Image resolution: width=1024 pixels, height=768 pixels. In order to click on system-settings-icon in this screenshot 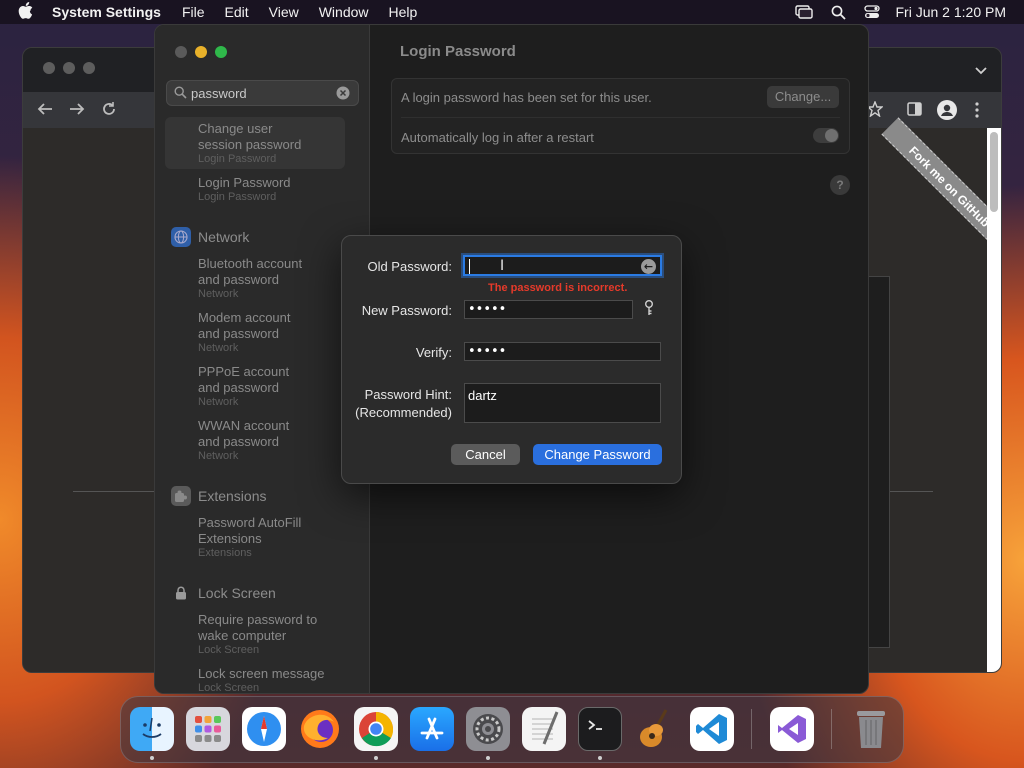, I will do `click(488, 729)`.